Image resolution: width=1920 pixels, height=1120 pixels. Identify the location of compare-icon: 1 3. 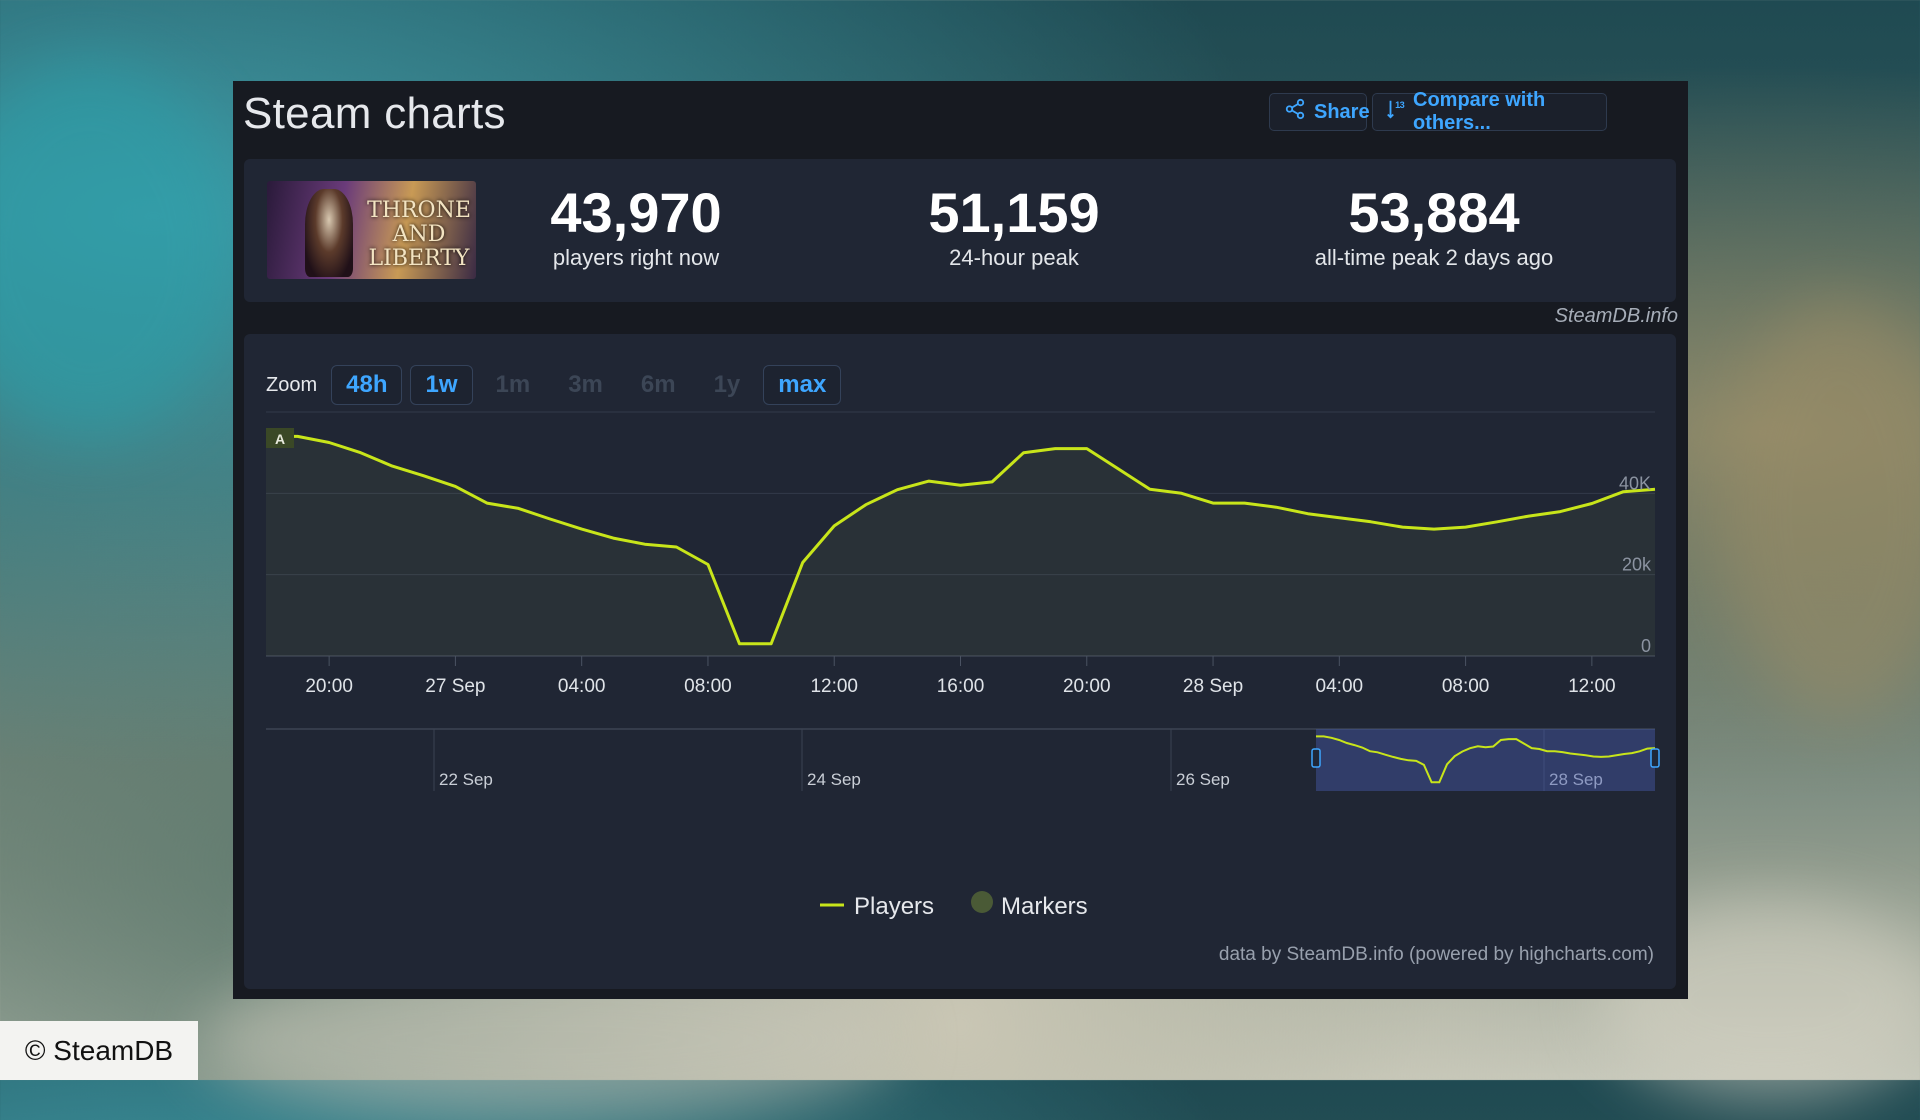
(1396, 112).